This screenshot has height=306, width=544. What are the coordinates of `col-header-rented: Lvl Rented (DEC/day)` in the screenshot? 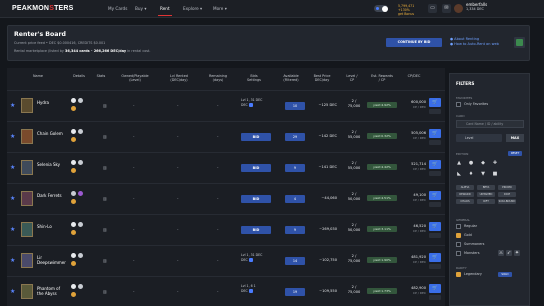 It's located at (179, 78).